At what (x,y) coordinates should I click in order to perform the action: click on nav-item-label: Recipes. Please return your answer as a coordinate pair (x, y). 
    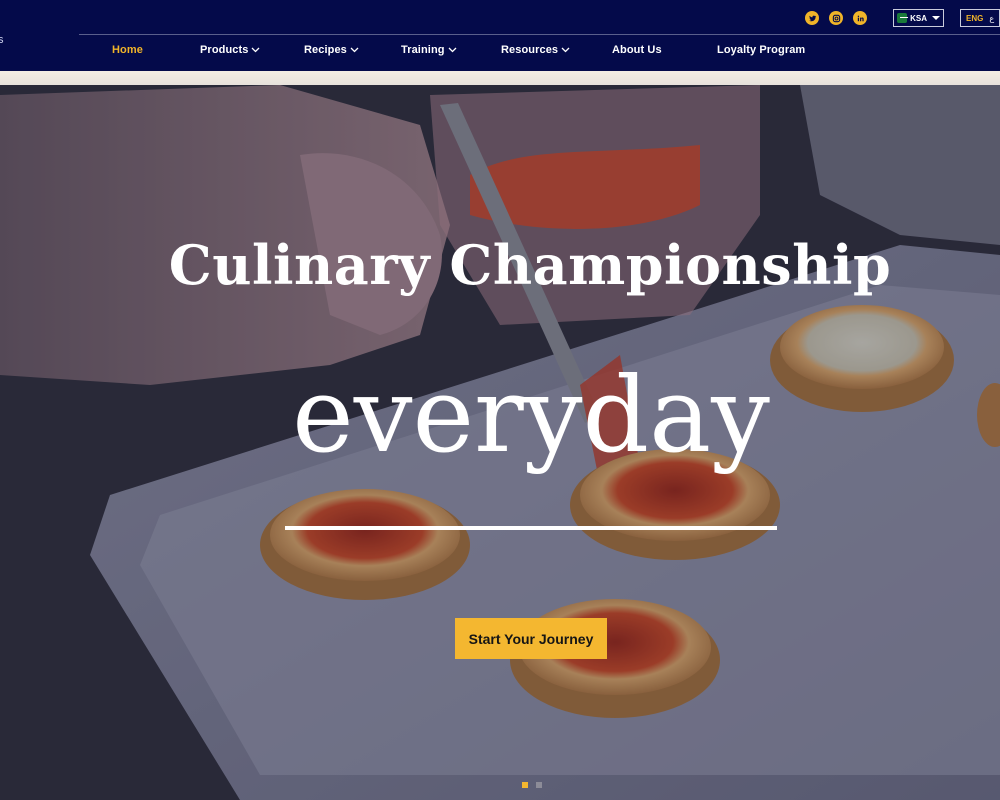
    Looking at the image, I should click on (325, 50).